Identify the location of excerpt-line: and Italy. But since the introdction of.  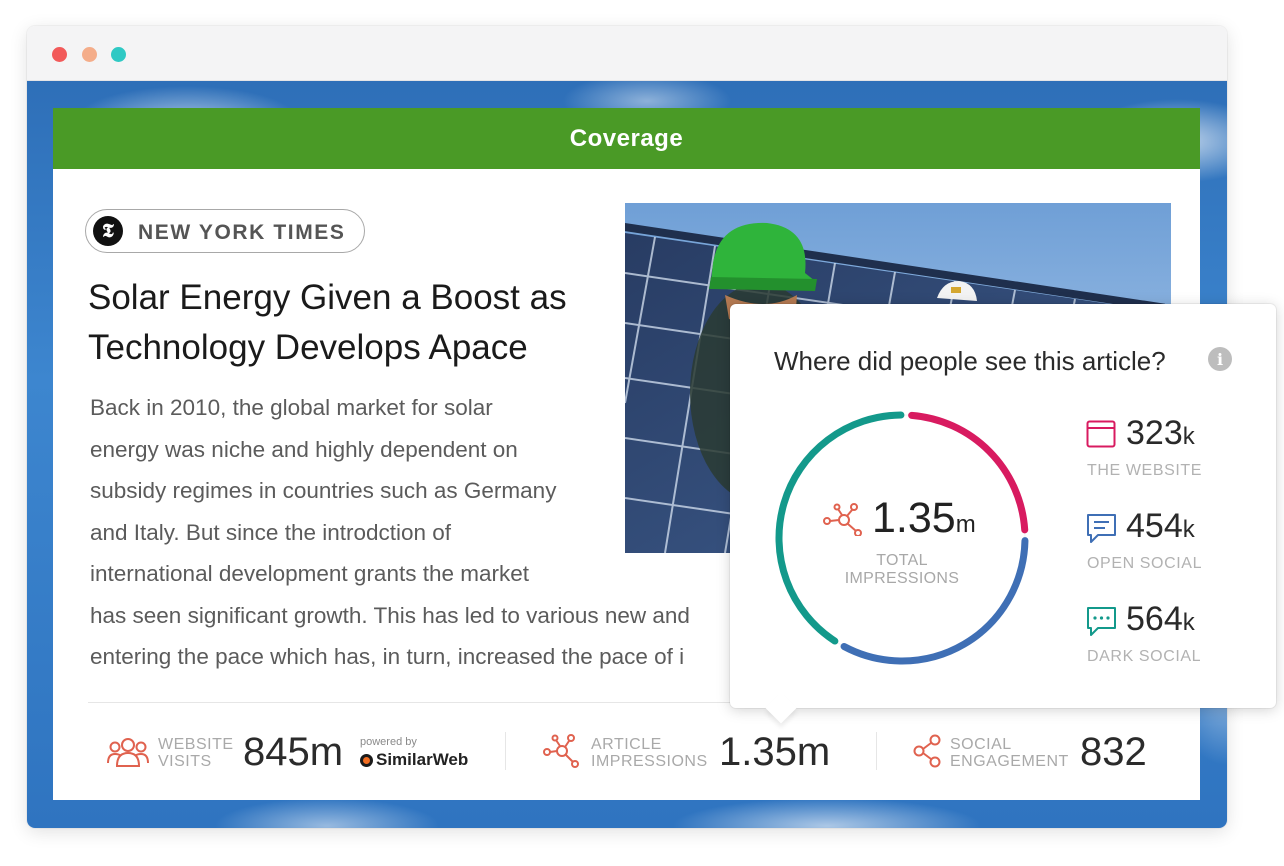
(271, 532).